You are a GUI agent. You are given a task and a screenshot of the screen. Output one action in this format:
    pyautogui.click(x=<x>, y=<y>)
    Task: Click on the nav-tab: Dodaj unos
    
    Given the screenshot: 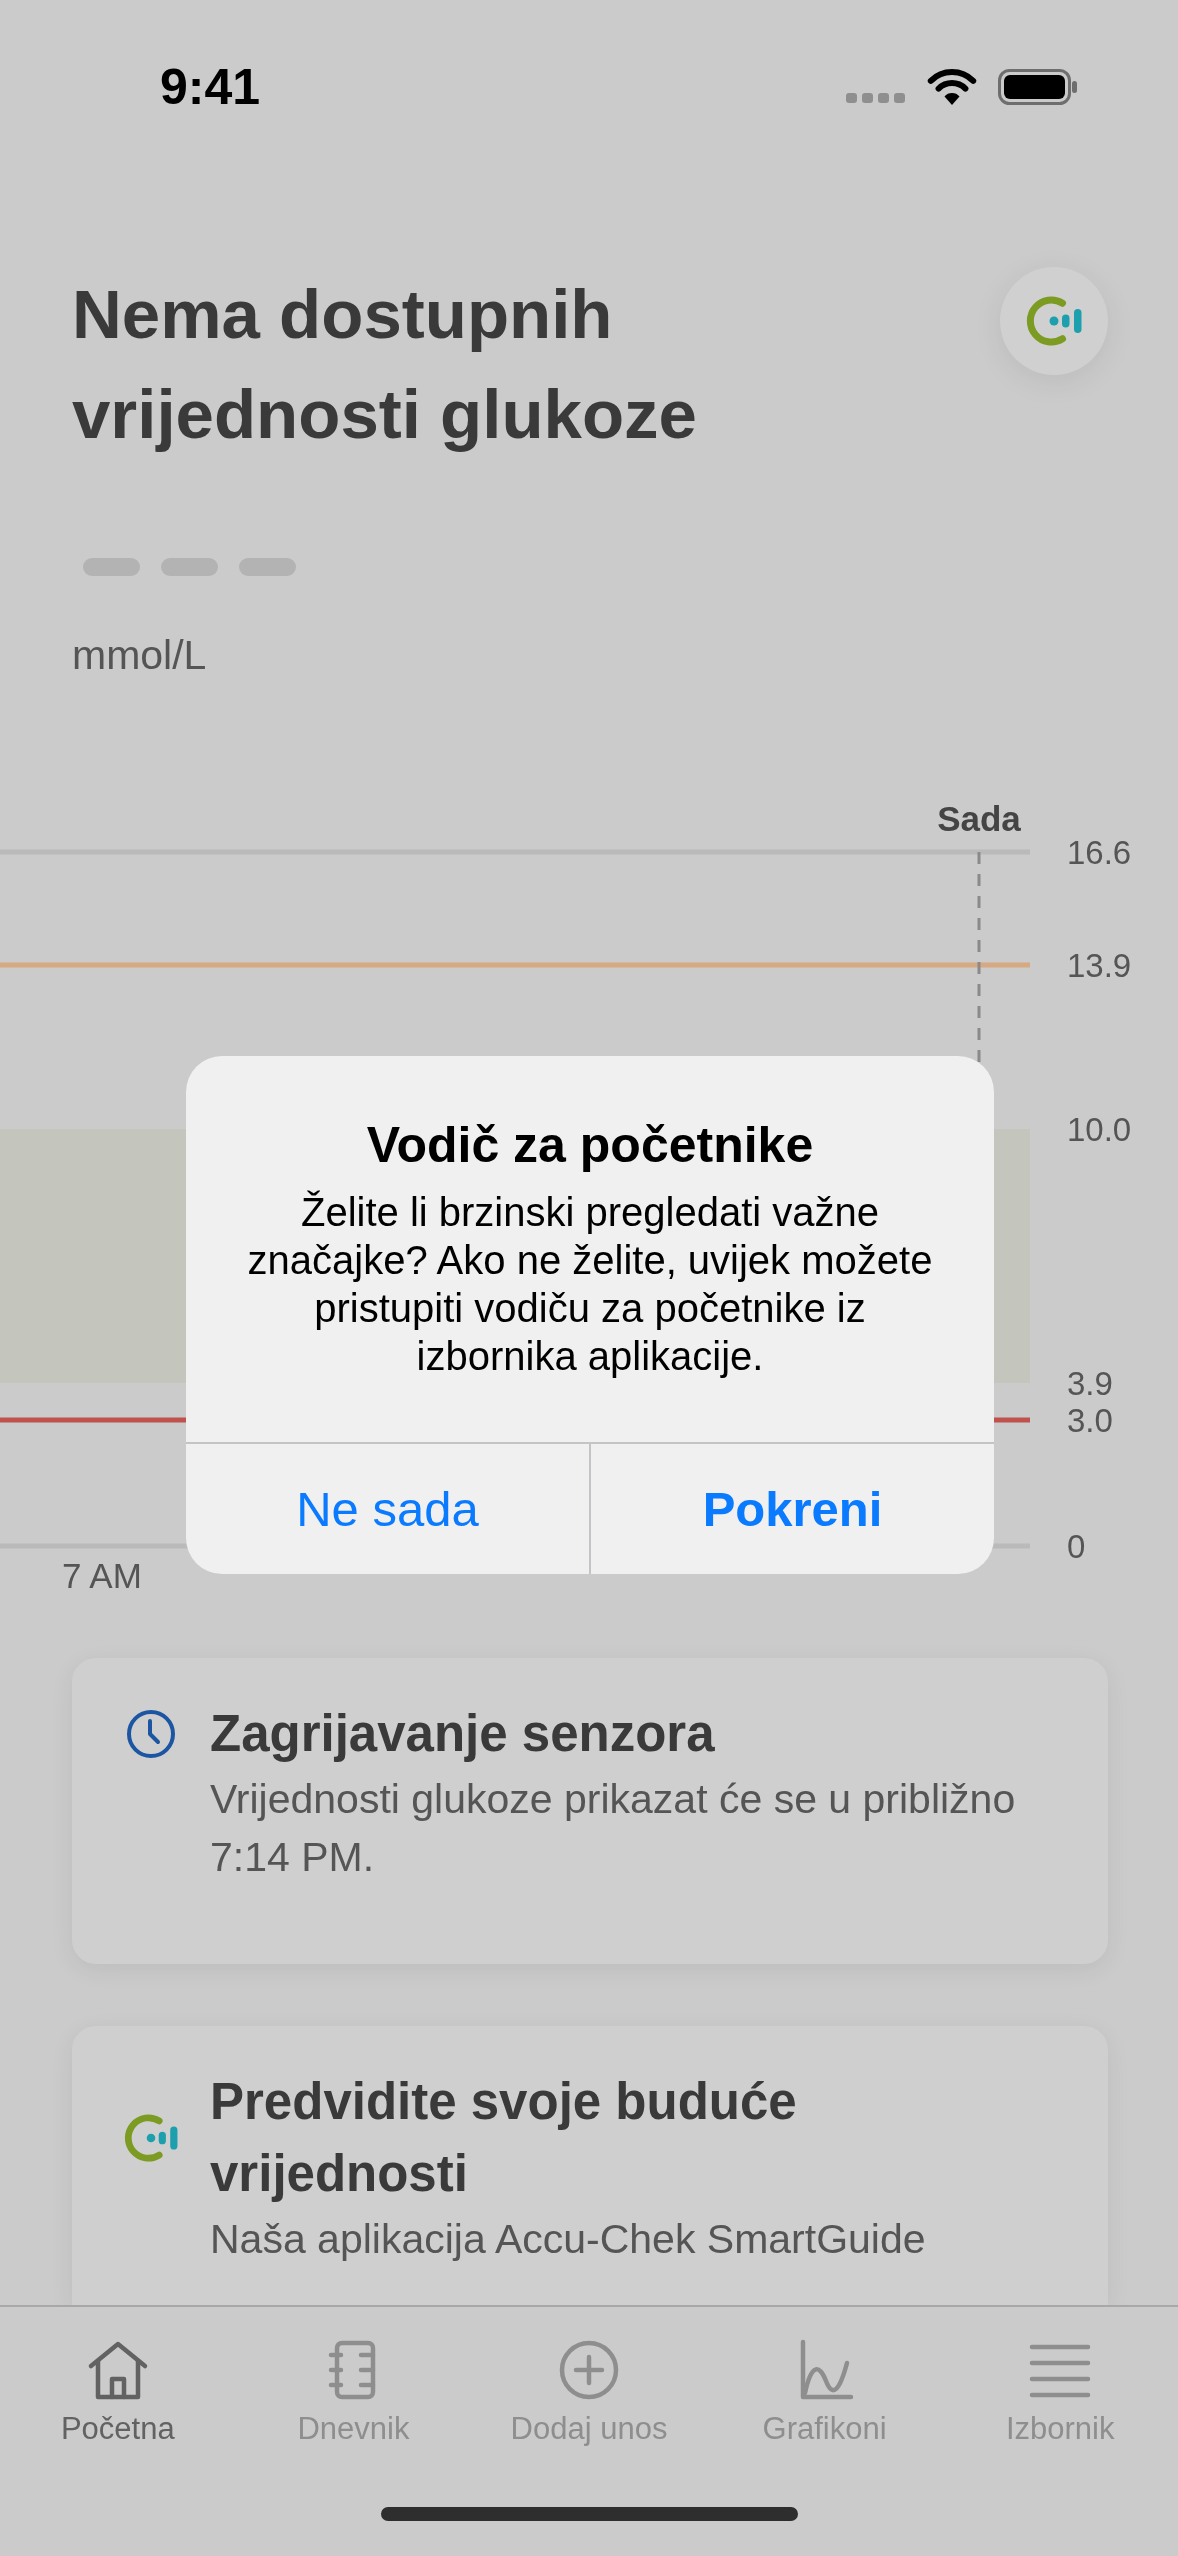 What is the action you would take?
    pyautogui.click(x=589, y=2393)
    